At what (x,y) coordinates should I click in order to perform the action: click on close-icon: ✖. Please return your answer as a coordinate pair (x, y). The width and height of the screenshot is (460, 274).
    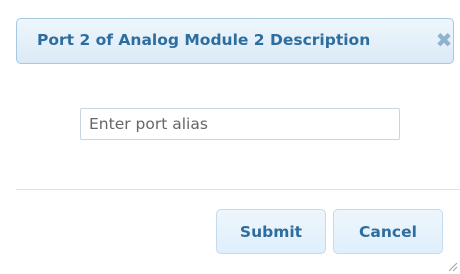
    Looking at the image, I should click on (444, 40).